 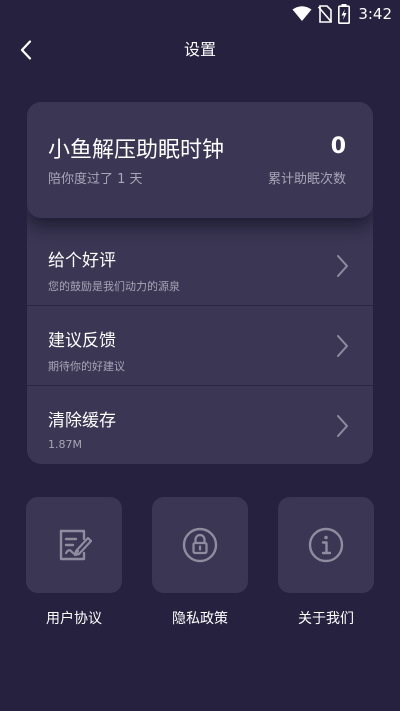 What do you see at coordinates (200, 619) in the screenshot?
I see `privacy-policy-label: 隐私政策` at bounding box center [200, 619].